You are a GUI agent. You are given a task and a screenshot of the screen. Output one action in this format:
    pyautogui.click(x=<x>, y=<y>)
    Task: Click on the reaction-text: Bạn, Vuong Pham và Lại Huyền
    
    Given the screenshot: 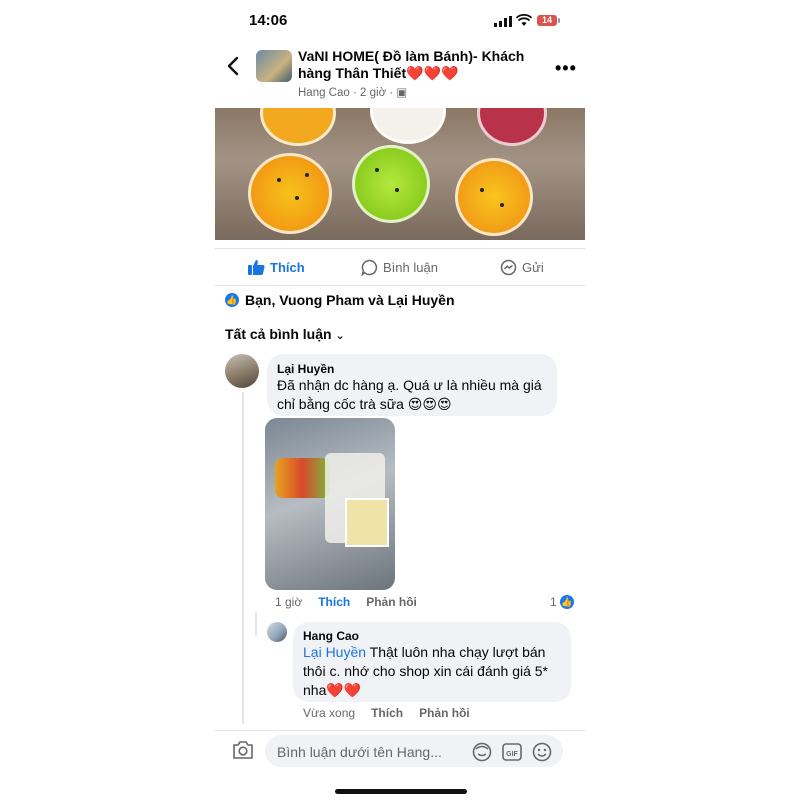 What is the action you would take?
    pyautogui.click(x=350, y=300)
    